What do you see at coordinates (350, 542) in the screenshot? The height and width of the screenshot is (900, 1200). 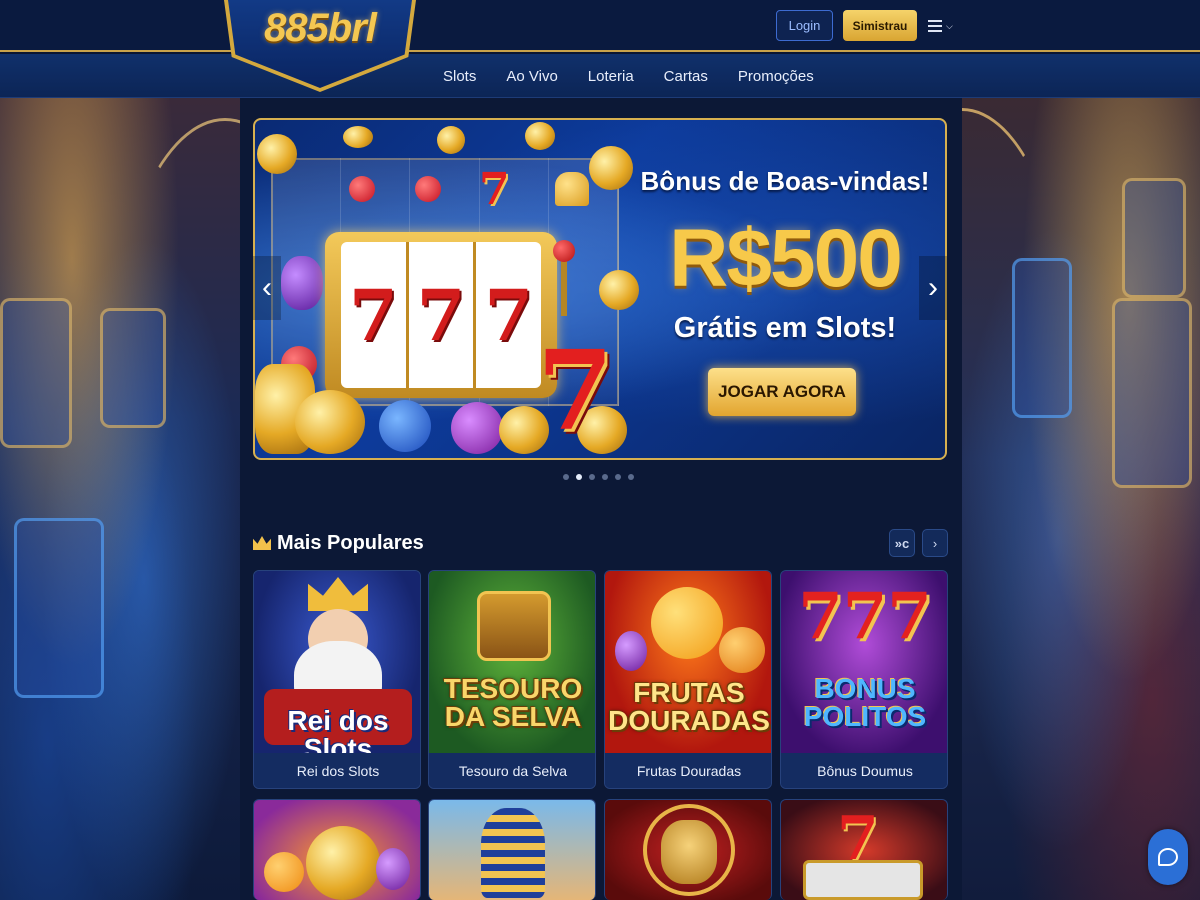 I see `section-title: Mais Populares` at bounding box center [350, 542].